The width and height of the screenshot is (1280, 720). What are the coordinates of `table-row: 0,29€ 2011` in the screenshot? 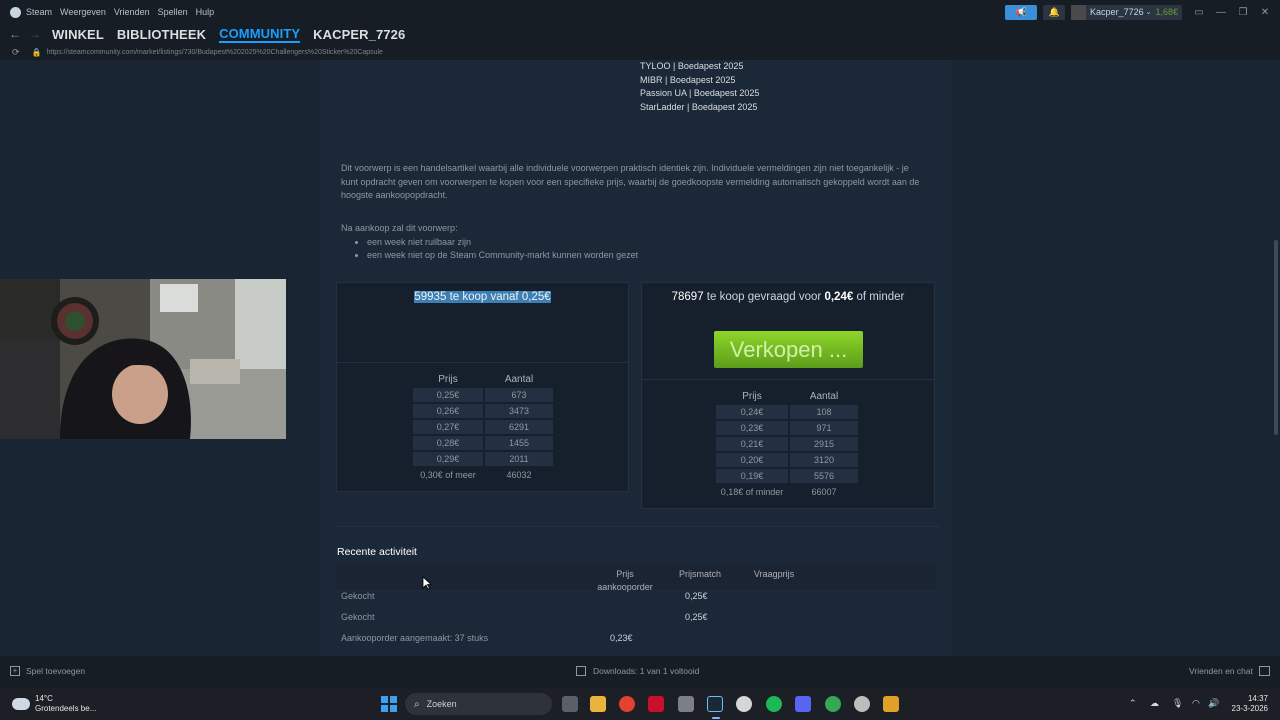 It's located at (483, 459).